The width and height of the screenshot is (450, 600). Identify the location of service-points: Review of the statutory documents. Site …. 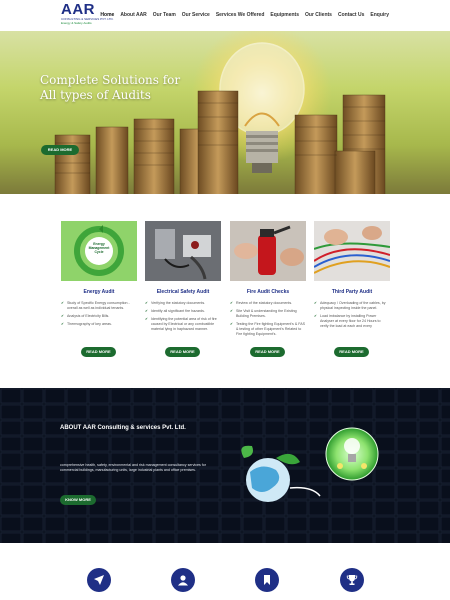
(268, 319).